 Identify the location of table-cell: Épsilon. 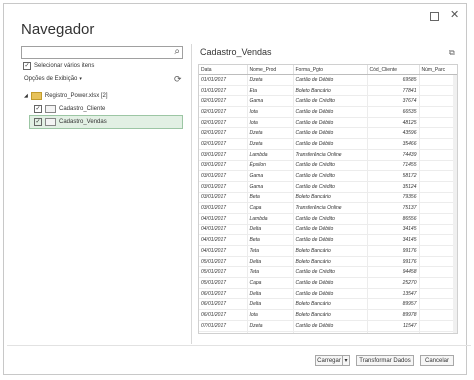
(270, 166).